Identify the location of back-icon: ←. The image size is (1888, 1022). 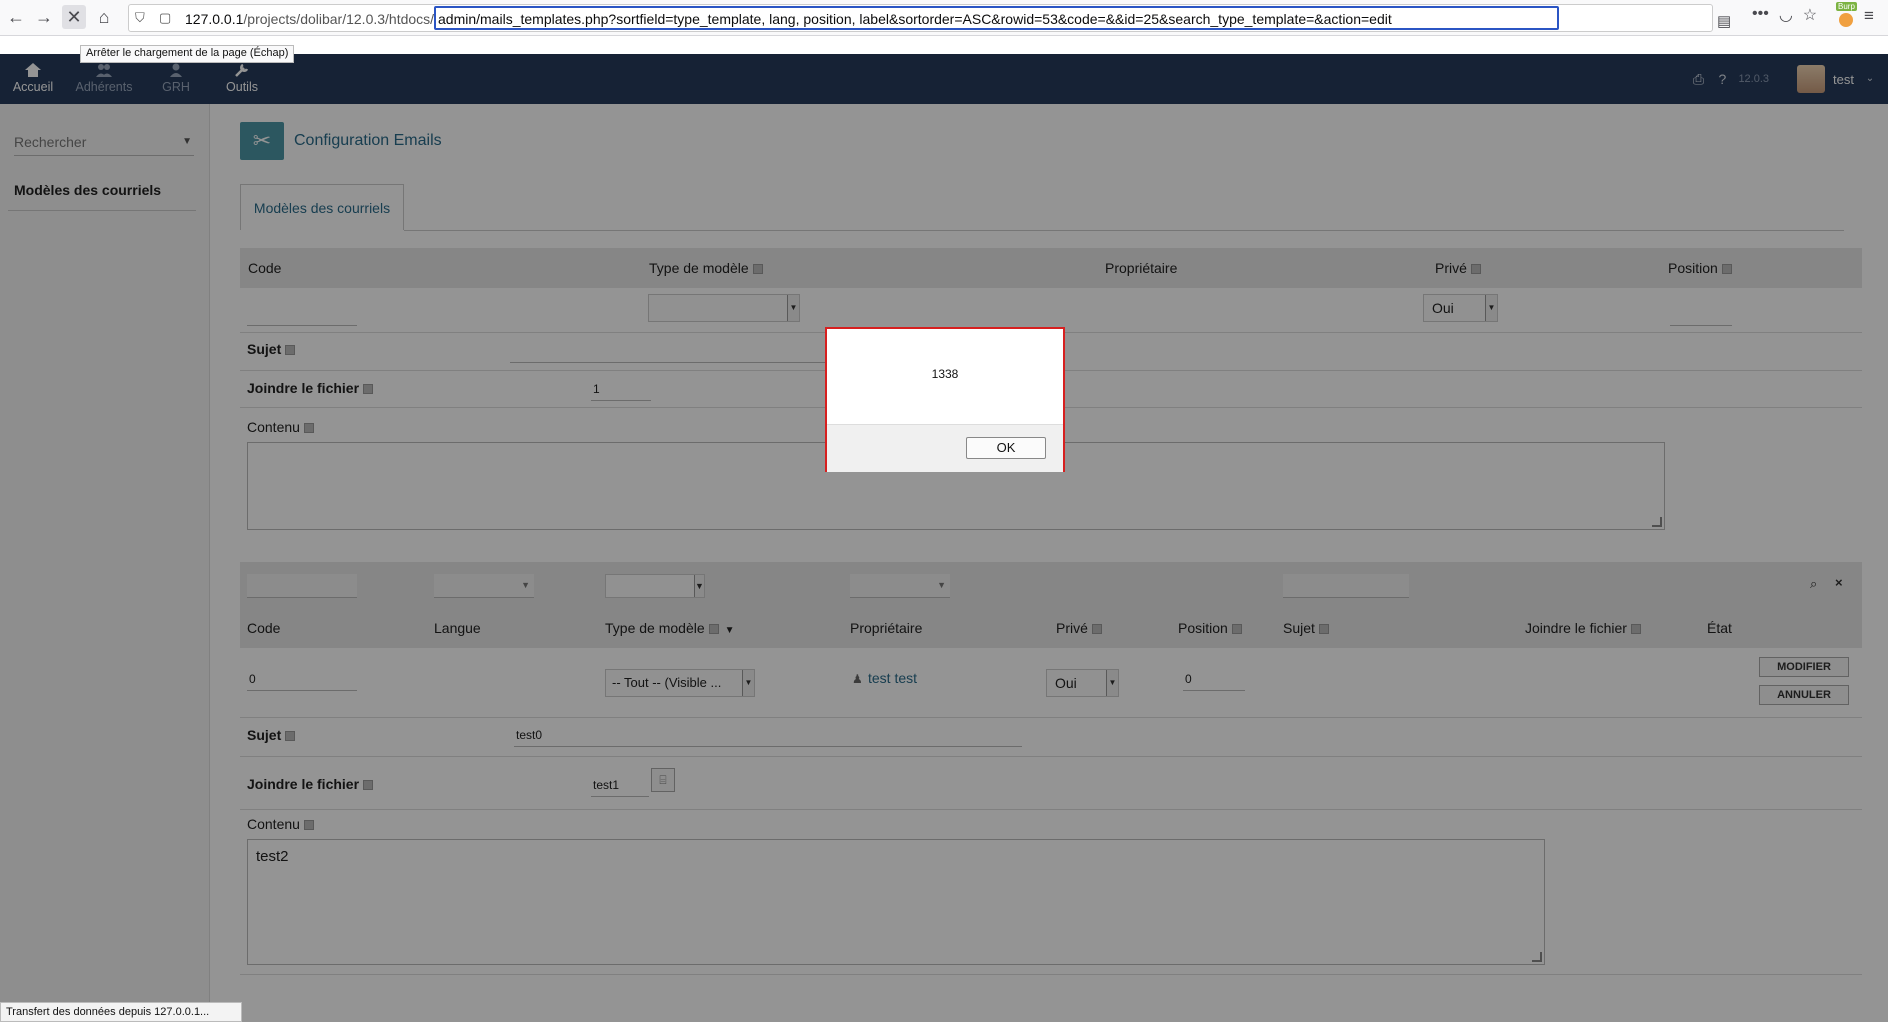
(16, 17).